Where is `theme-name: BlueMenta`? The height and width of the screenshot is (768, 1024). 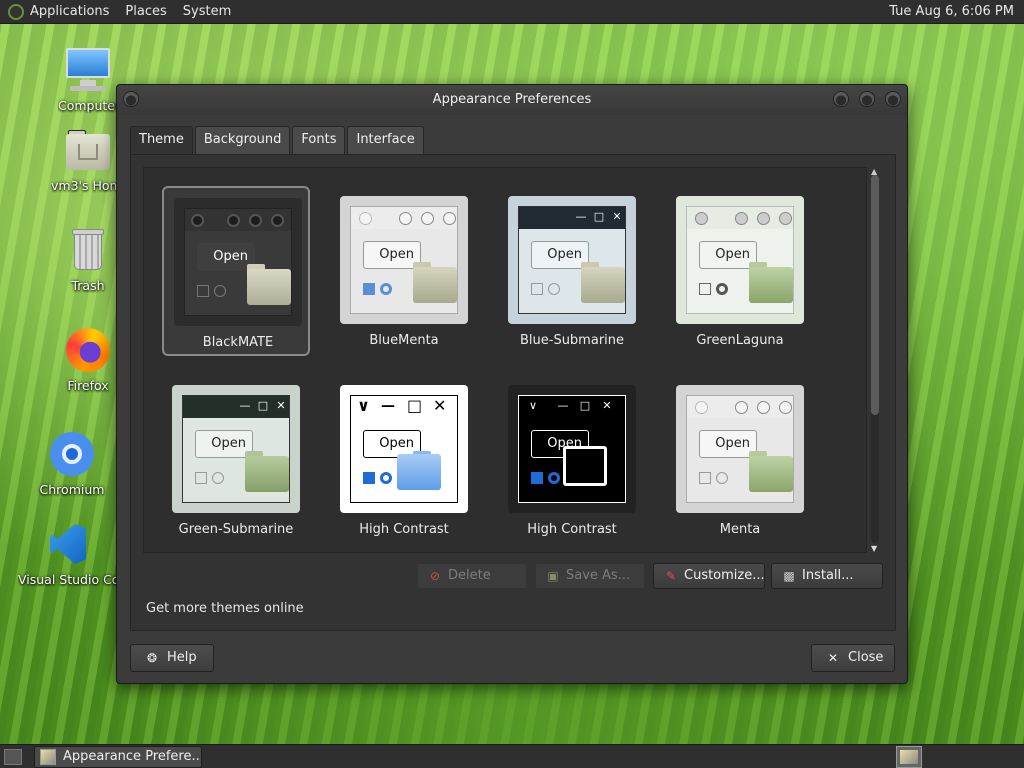 theme-name: BlueMenta is located at coordinates (404, 340).